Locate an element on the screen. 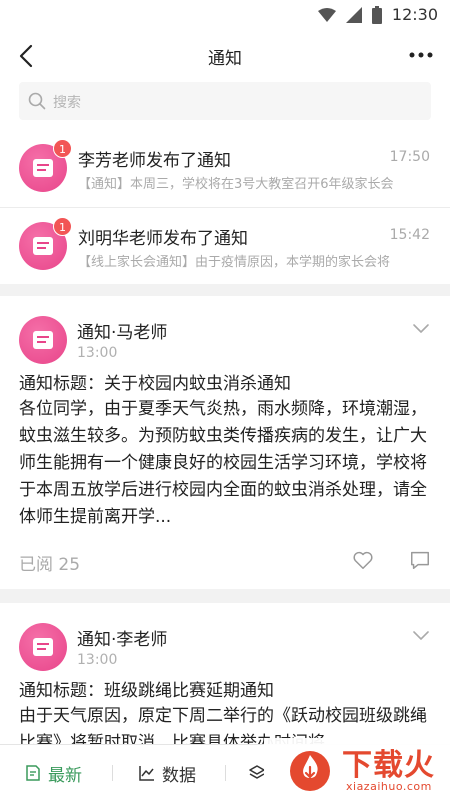 Image resolution: width=450 pixels, height=800 pixels. chart-icon is located at coordinates (146, 773).